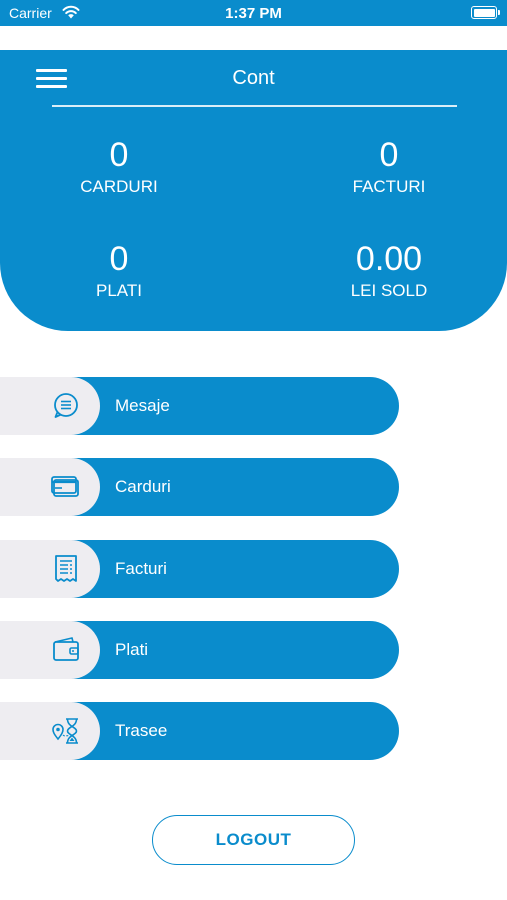  Describe the element at coordinates (199, 731) in the screenshot. I see `menu-item-routes: Trasee` at that location.